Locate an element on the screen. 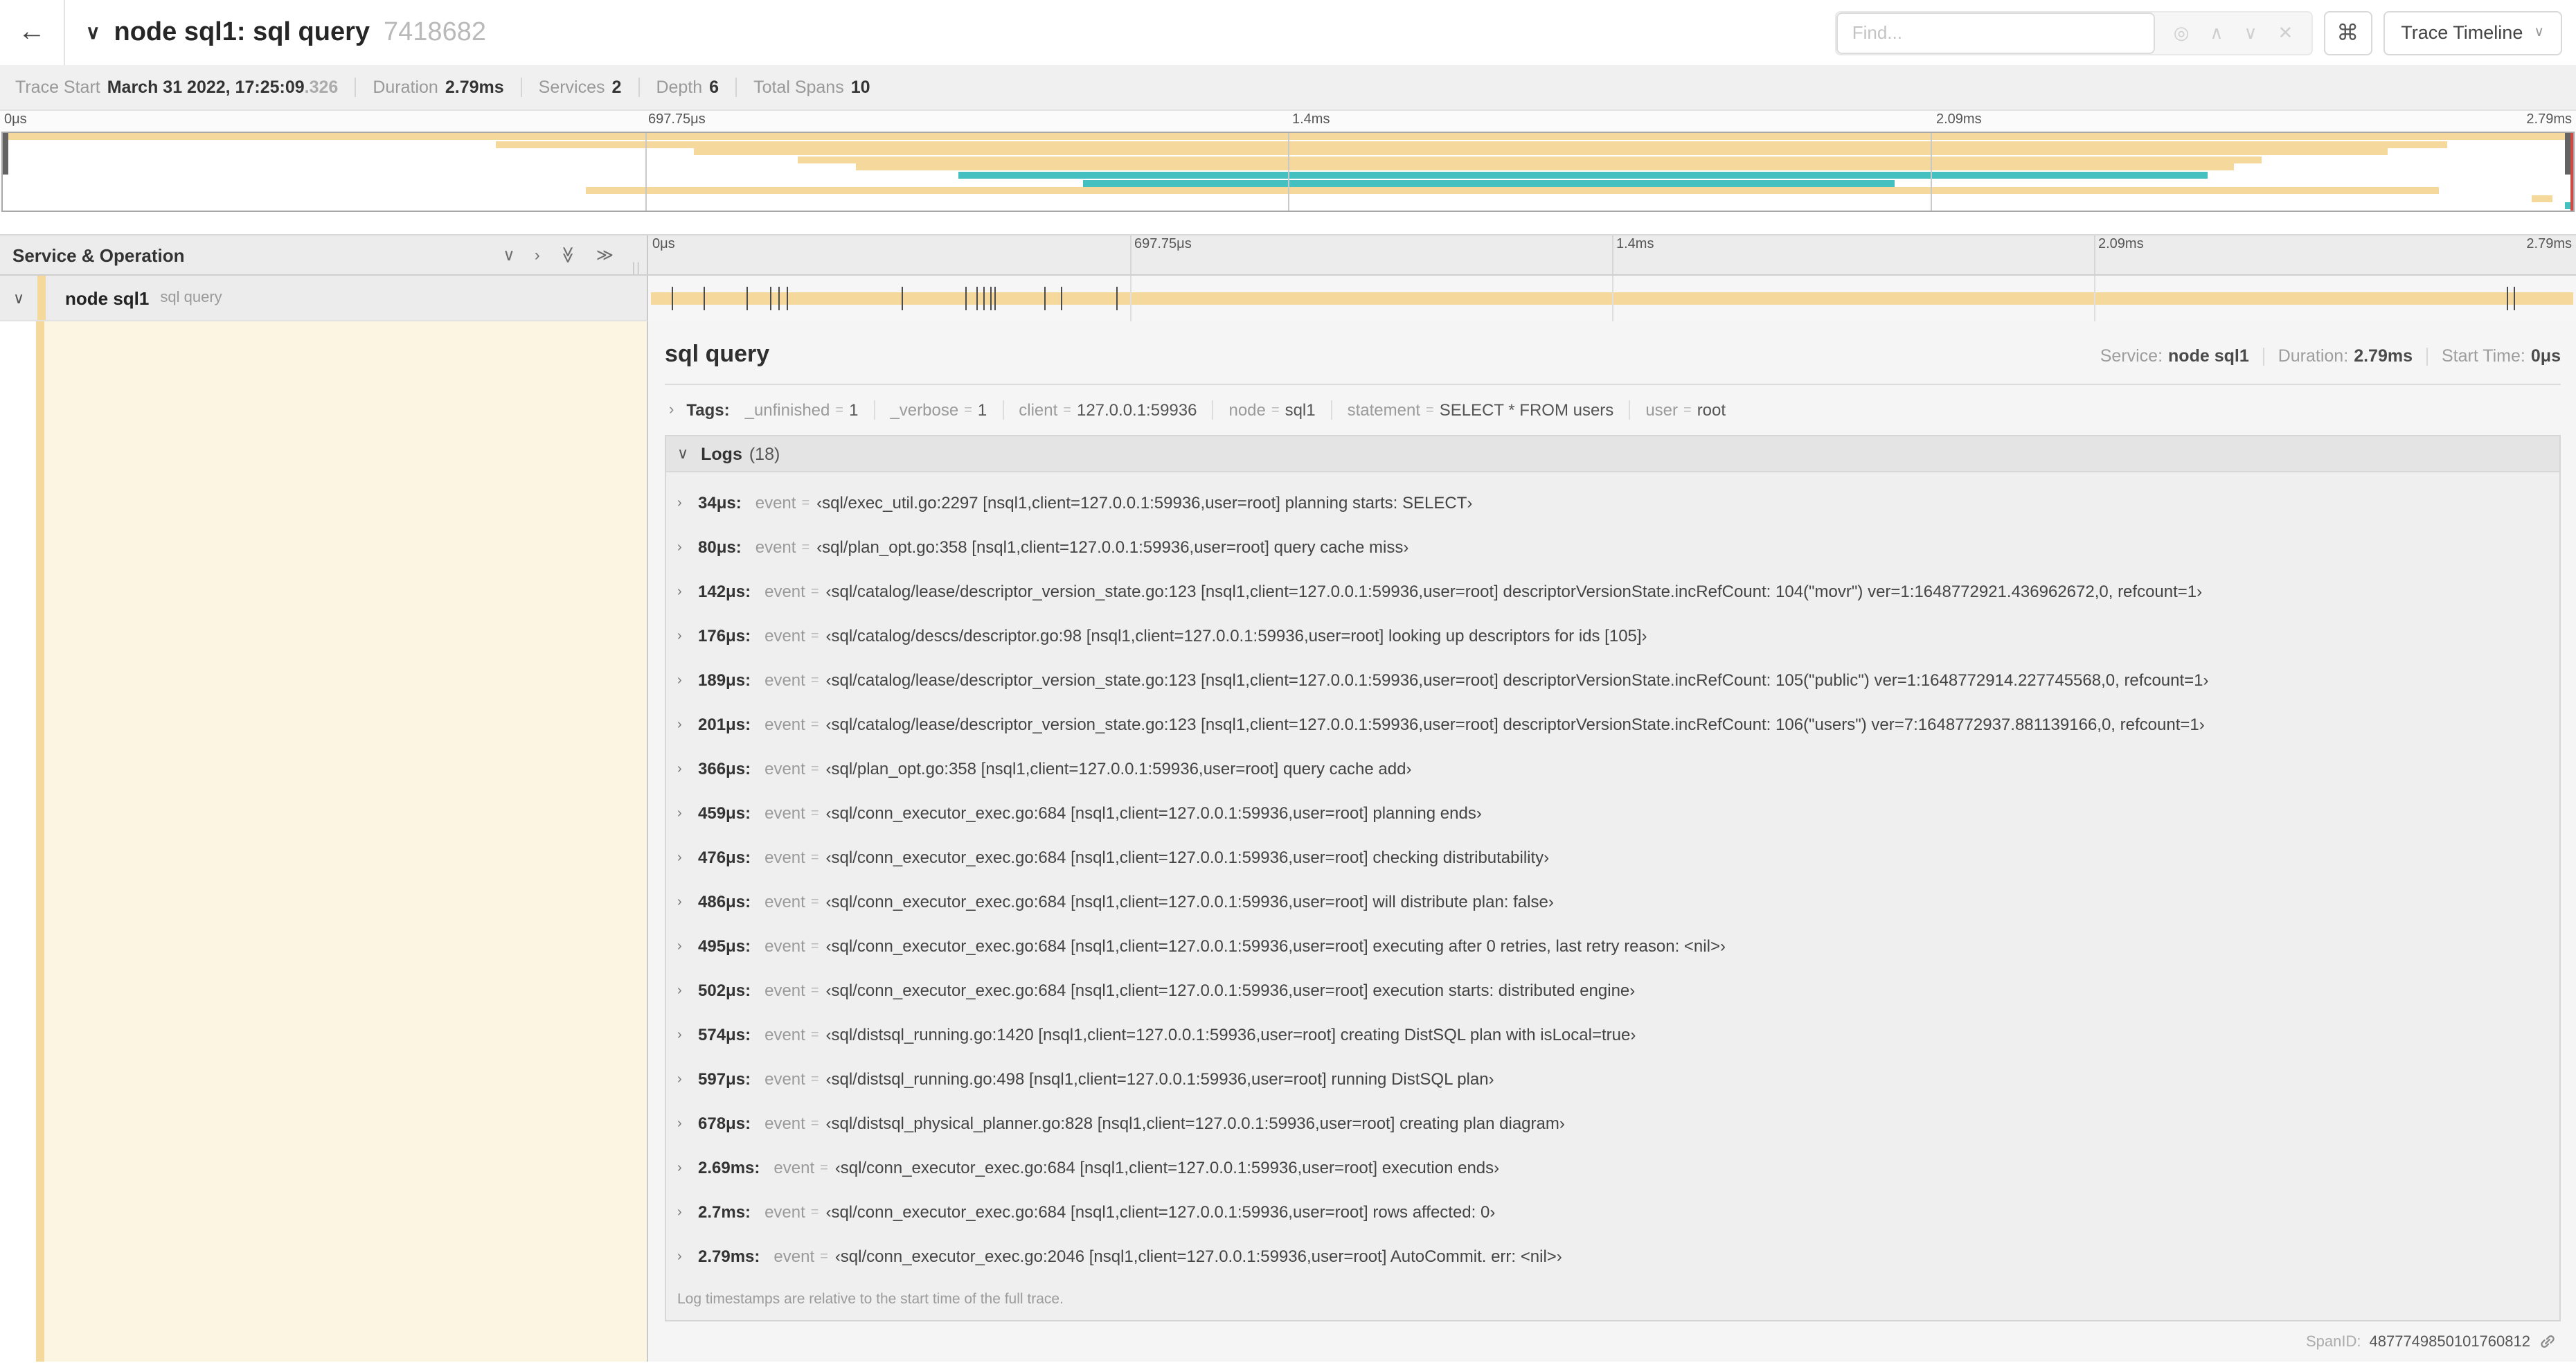  span-service-name: node sql1 is located at coordinates (108, 297).